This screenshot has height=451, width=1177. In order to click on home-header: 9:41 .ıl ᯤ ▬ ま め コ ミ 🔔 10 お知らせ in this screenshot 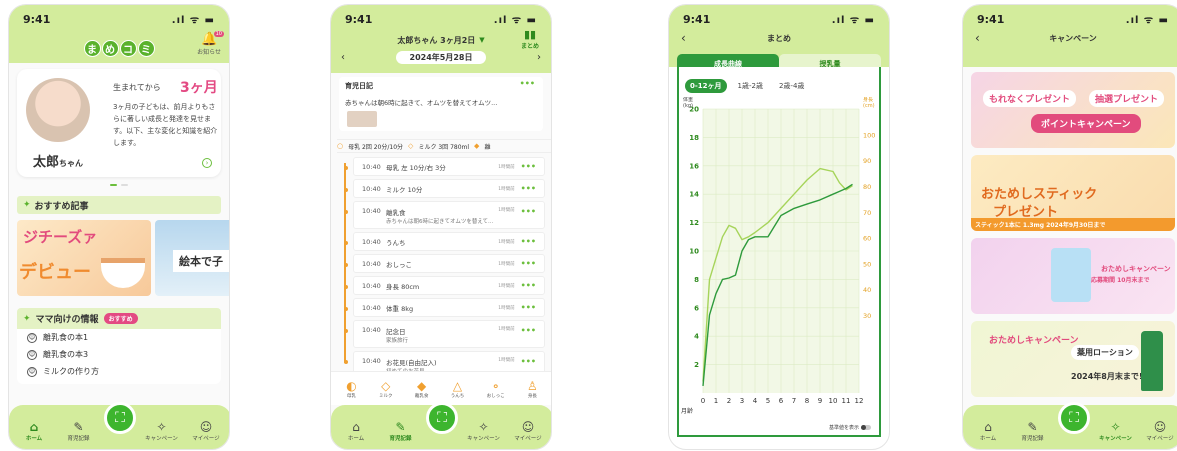, I will do `click(119, 34)`.